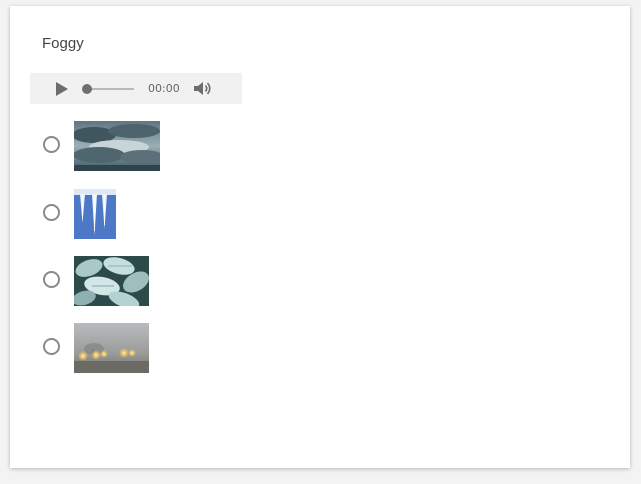 The image size is (641, 484). Describe the element at coordinates (136, 88) in the screenshot. I see `audio-player: 00:00` at that location.